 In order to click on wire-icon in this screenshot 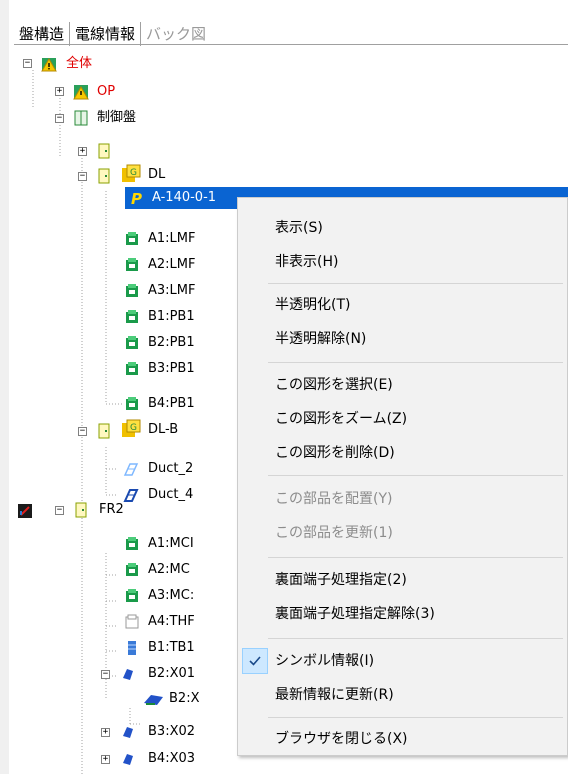, I will do `click(153, 700)`.